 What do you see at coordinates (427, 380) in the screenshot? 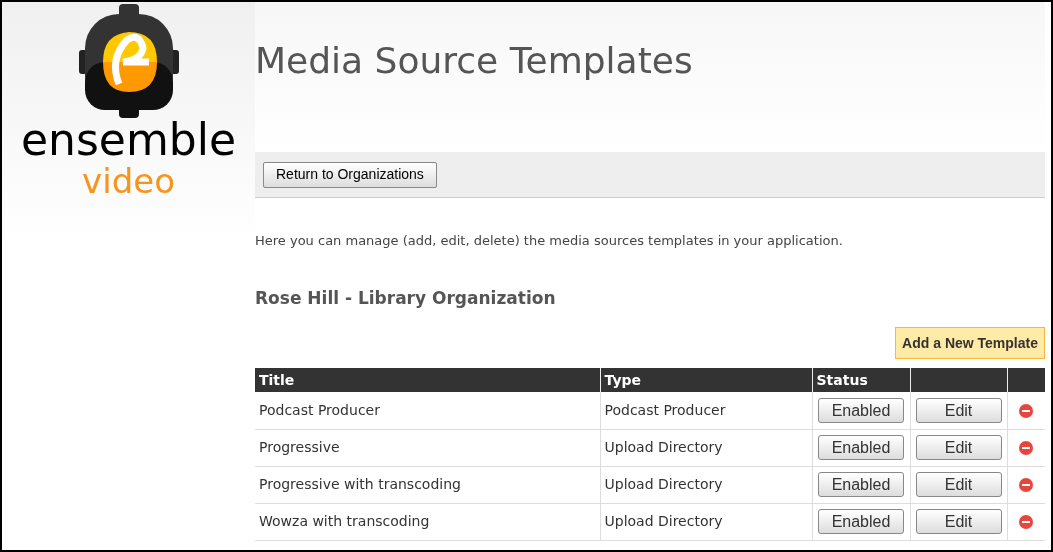
I see `column-header: Title` at bounding box center [427, 380].